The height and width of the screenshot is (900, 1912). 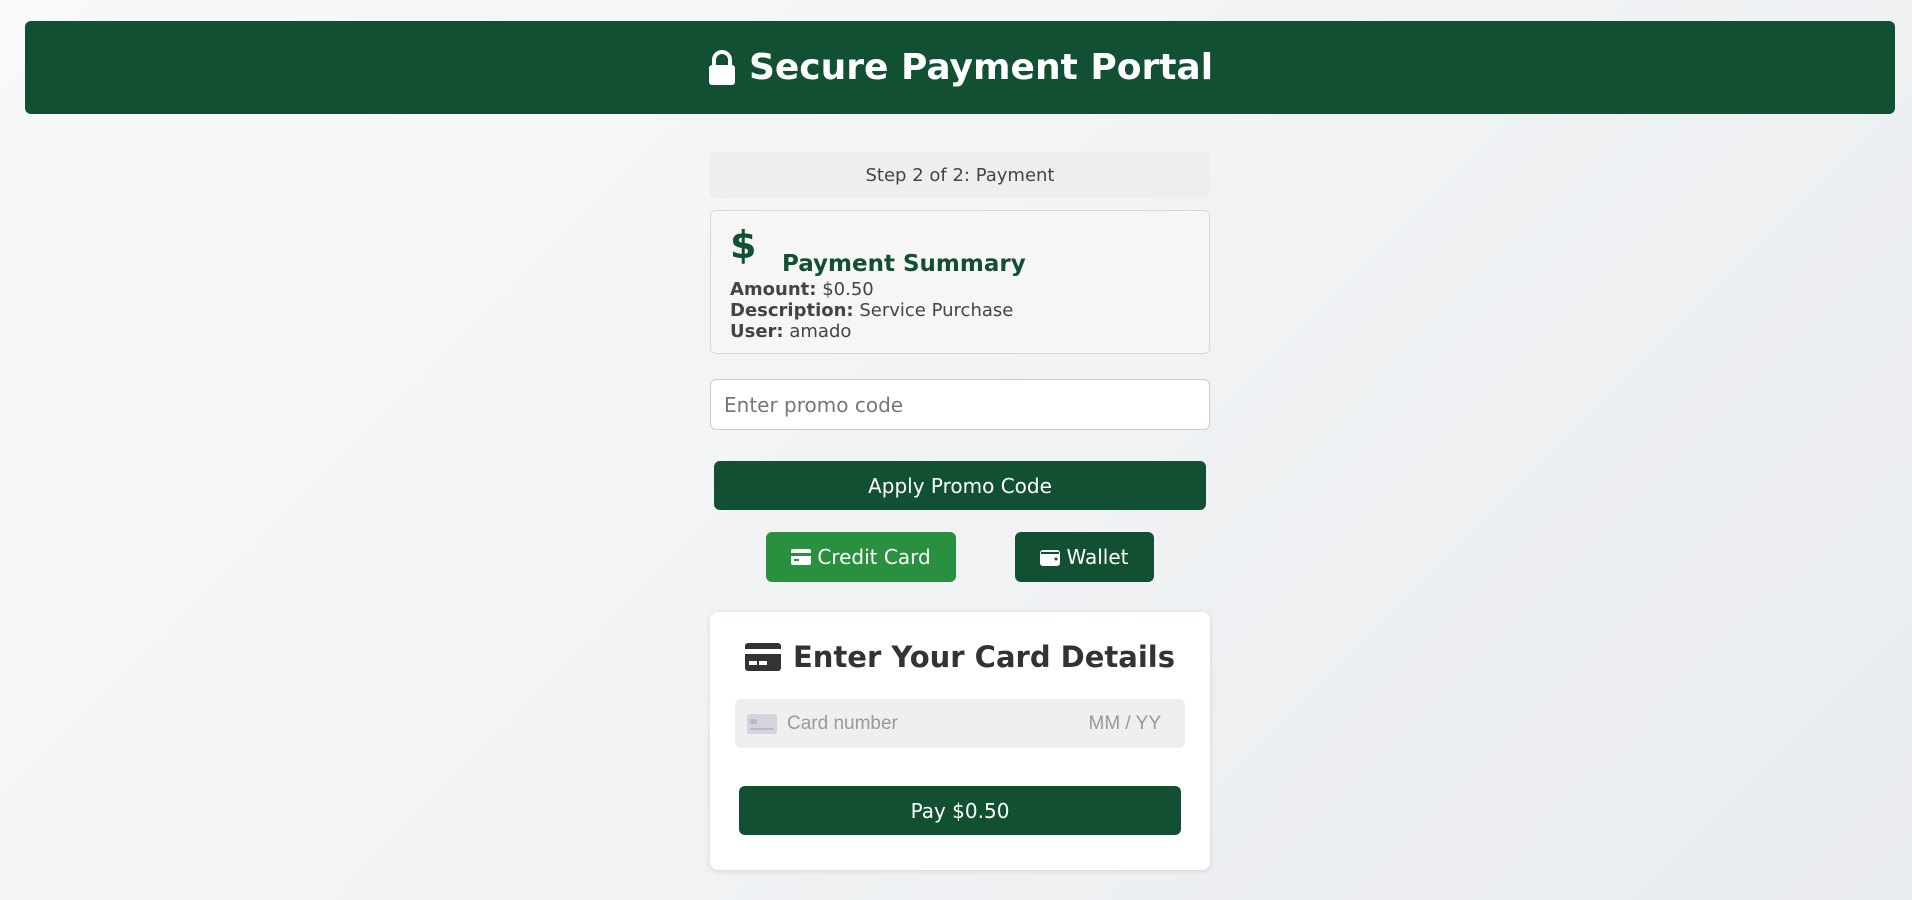 I want to click on wallet-icon, so click(x=1050, y=557).